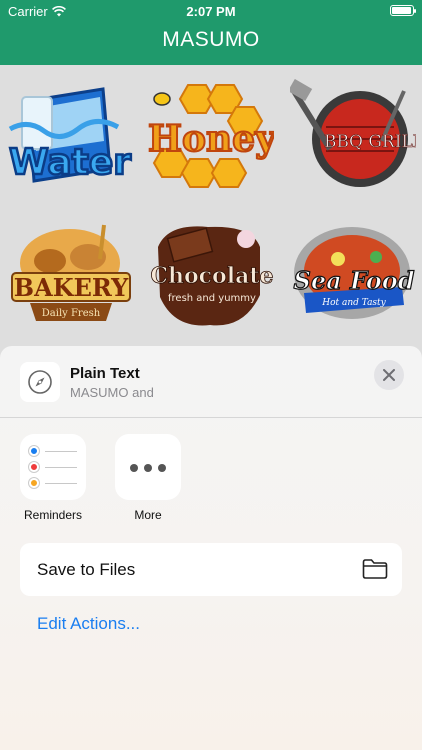 Image resolution: width=422 pixels, height=750 pixels. I want to click on save-to-files-button: Save to Files, so click(211, 569).